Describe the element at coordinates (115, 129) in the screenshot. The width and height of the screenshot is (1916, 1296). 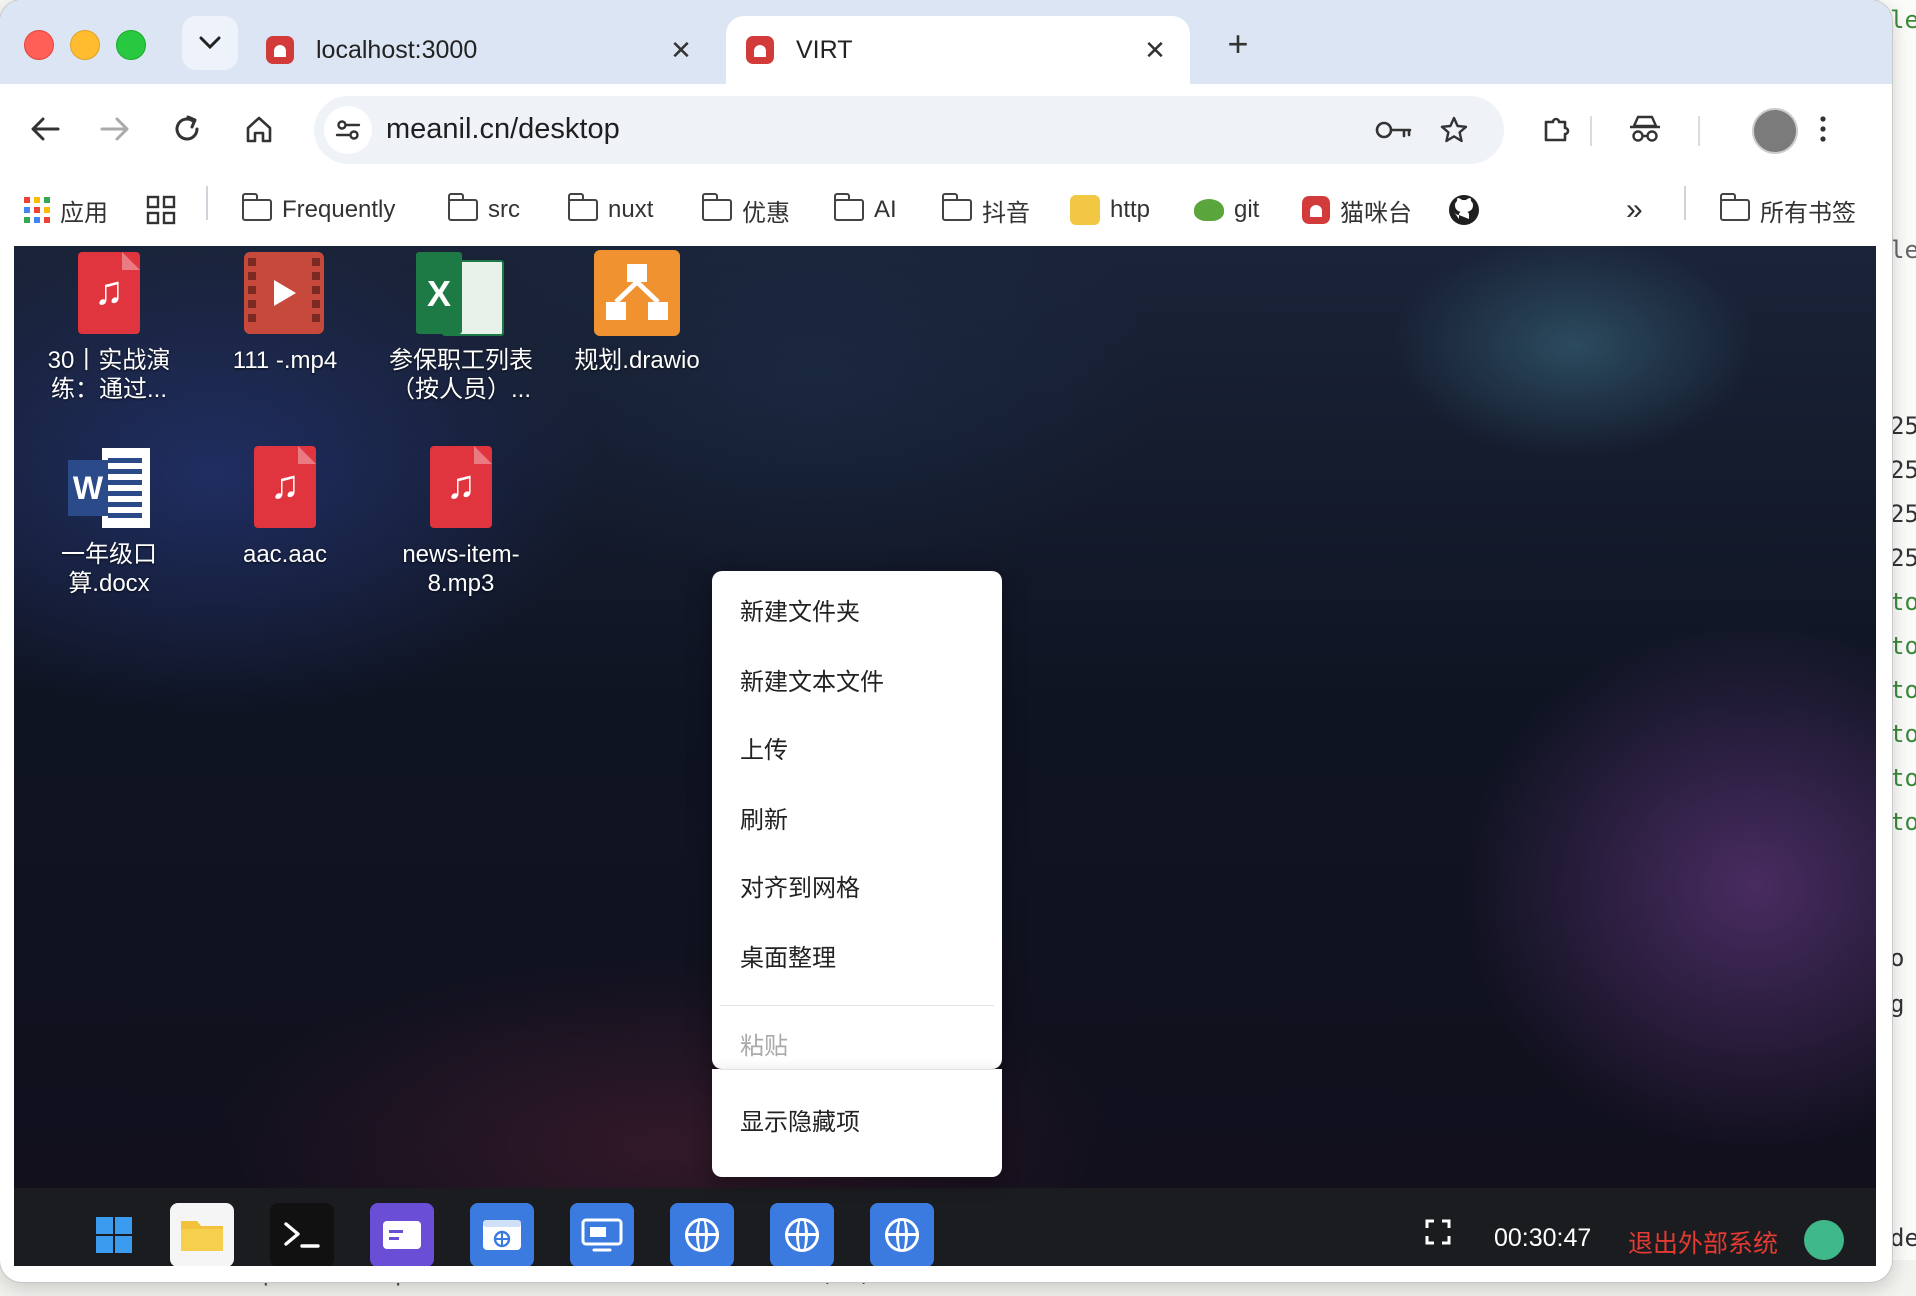
I see `forward-button` at that location.